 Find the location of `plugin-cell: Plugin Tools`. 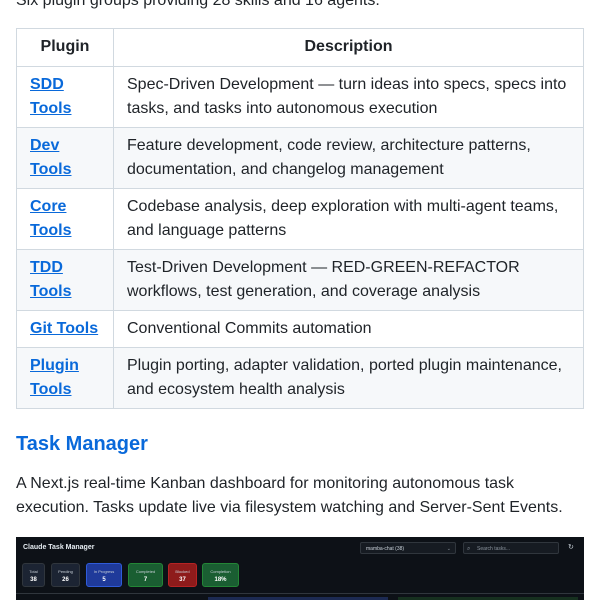

plugin-cell: Plugin Tools is located at coordinates (65, 378).